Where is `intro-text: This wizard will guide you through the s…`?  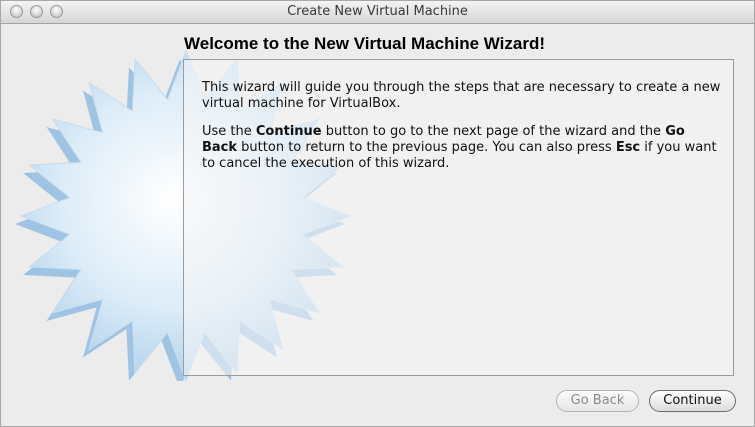
intro-text: This wizard will guide you through the s… is located at coordinates (461, 95).